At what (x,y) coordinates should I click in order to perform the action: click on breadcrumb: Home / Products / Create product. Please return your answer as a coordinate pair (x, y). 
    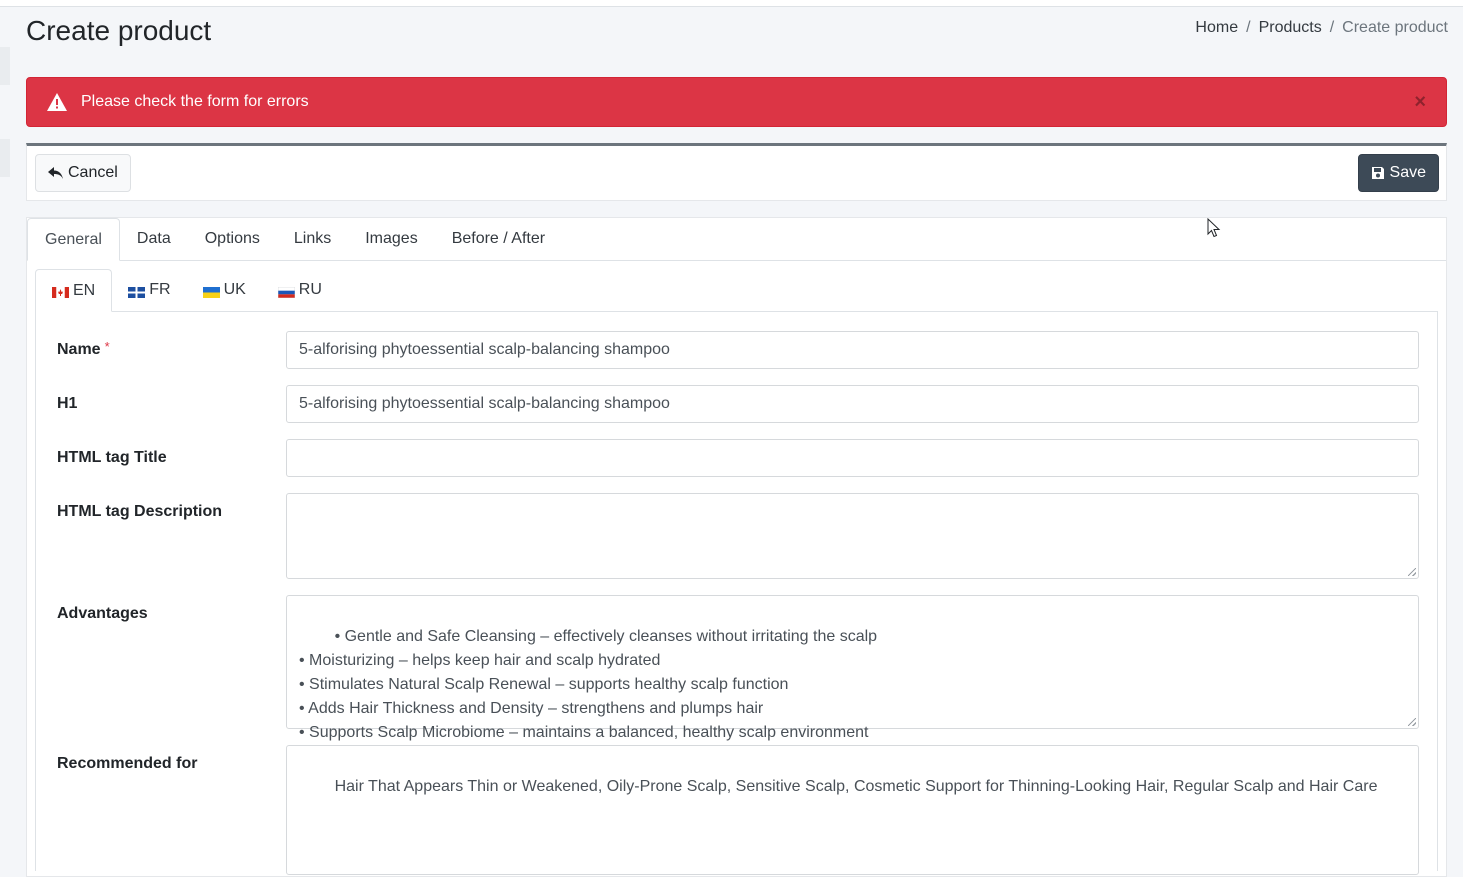
    Looking at the image, I should click on (1321, 28).